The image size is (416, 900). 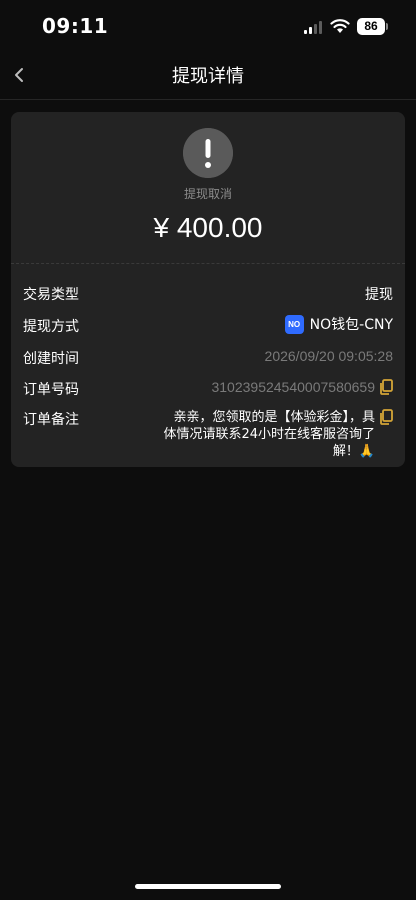 I want to click on order-remark-label: 订单备注, so click(x=51, y=420).